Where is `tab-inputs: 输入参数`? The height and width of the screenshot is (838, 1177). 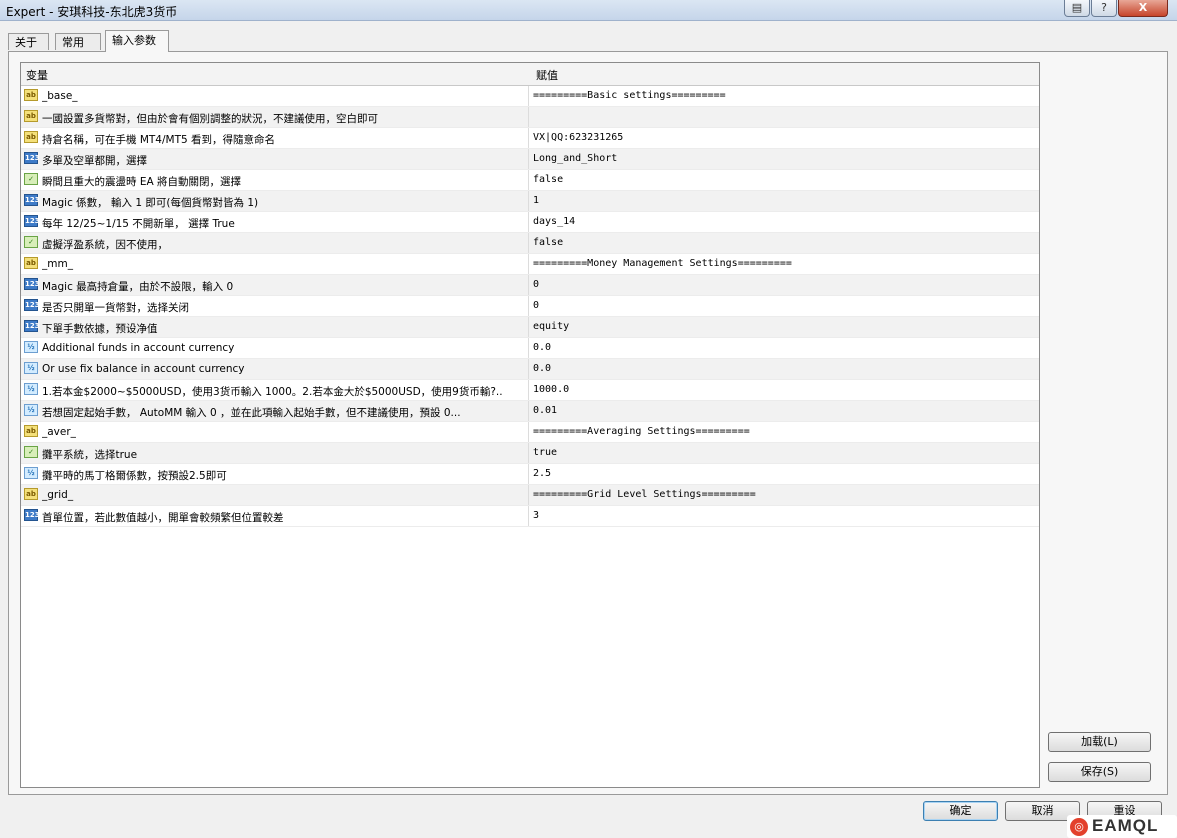 tab-inputs: 输入参数 is located at coordinates (137, 41).